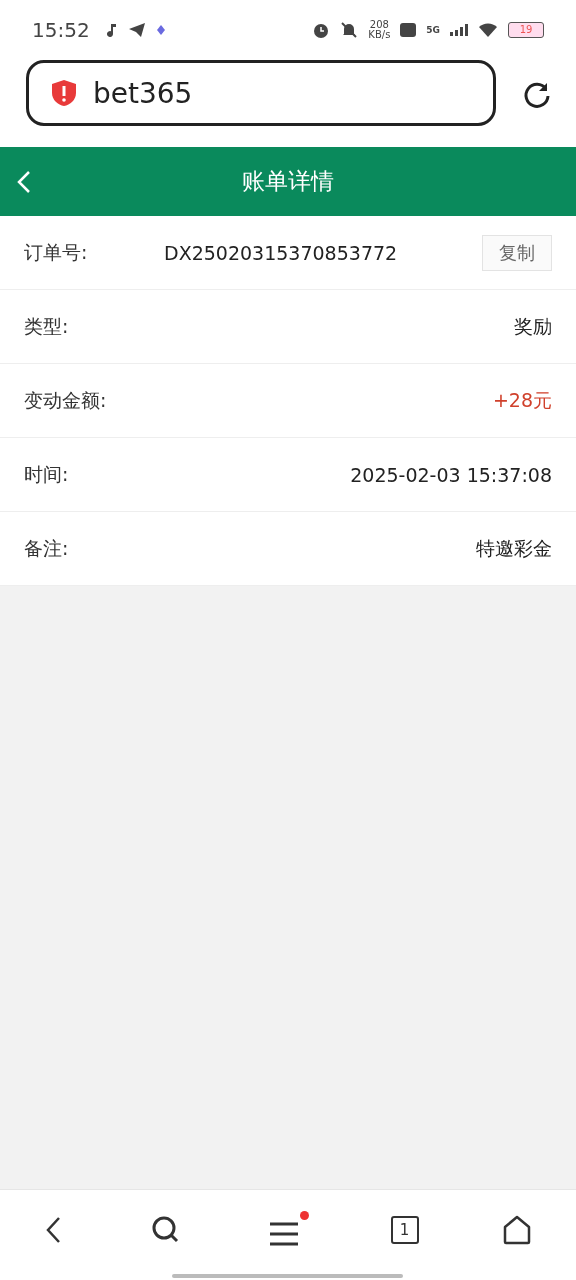 This screenshot has height=1280, width=576. I want to click on copy-button: 复制, so click(517, 252).